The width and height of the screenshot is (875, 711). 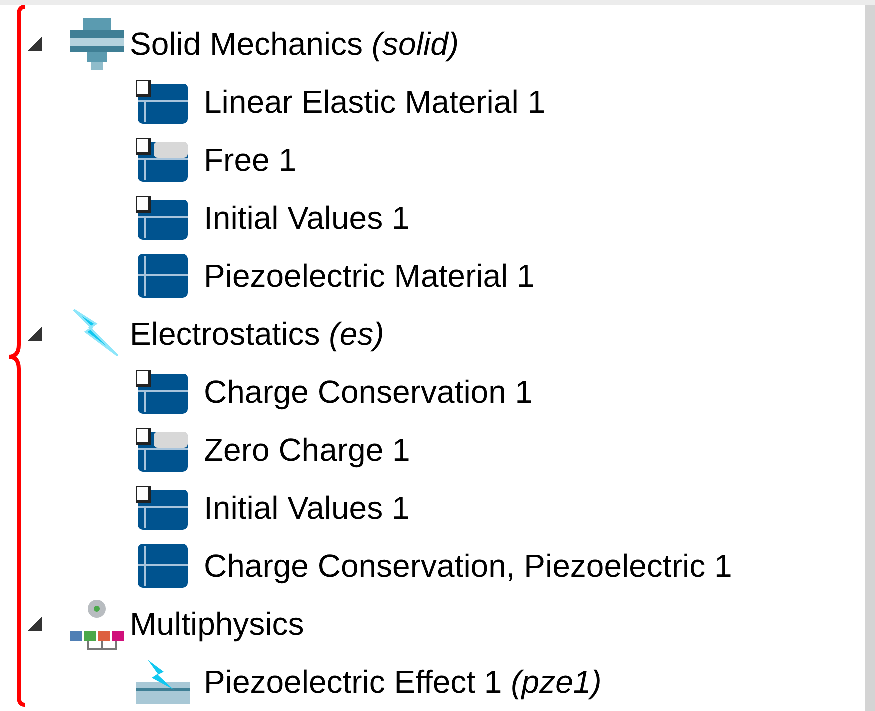 I want to click on tree-node: Linear Elastic Material 1, so click(x=375, y=102).